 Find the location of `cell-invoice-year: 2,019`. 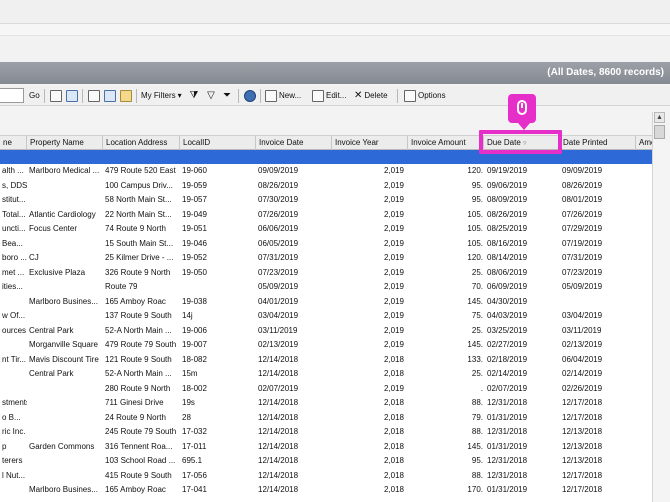

cell-invoice-year: 2,019 is located at coordinates (393, 286).